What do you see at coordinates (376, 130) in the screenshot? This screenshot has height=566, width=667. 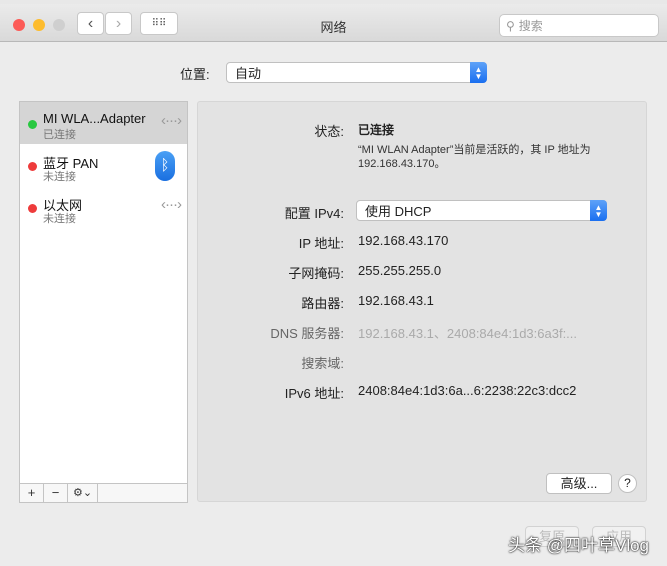 I see `status-value: 已连接` at bounding box center [376, 130].